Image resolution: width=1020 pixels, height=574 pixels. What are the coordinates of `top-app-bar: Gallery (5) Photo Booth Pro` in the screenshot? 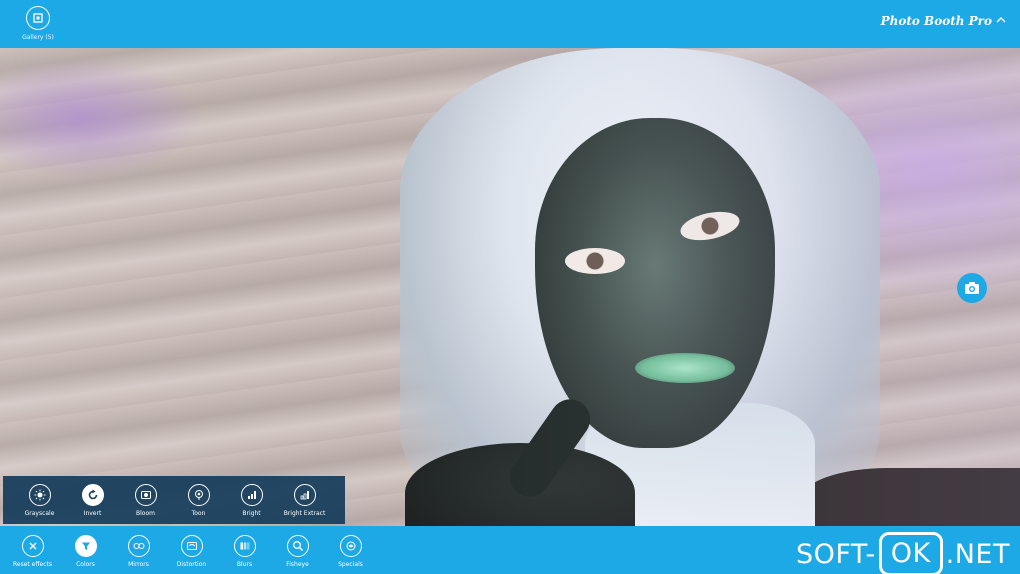 It's located at (510, 24).